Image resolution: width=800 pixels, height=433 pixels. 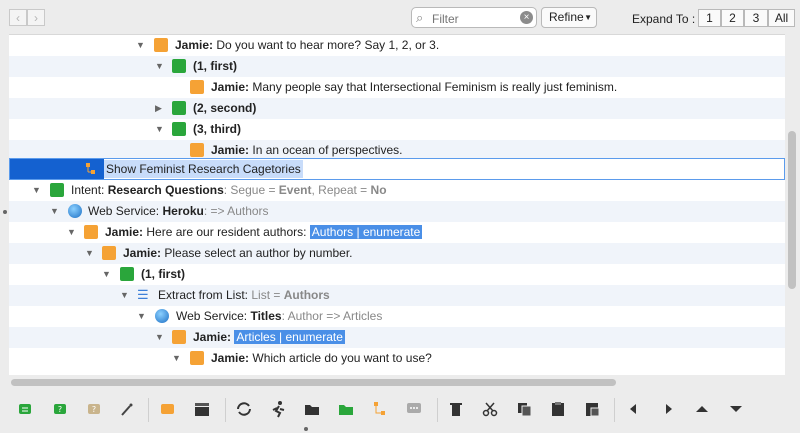 What do you see at coordinates (397, 295) in the screenshot?
I see `outline-row: ▼ ☰ Extract from List: List = Authors` at bounding box center [397, 295].